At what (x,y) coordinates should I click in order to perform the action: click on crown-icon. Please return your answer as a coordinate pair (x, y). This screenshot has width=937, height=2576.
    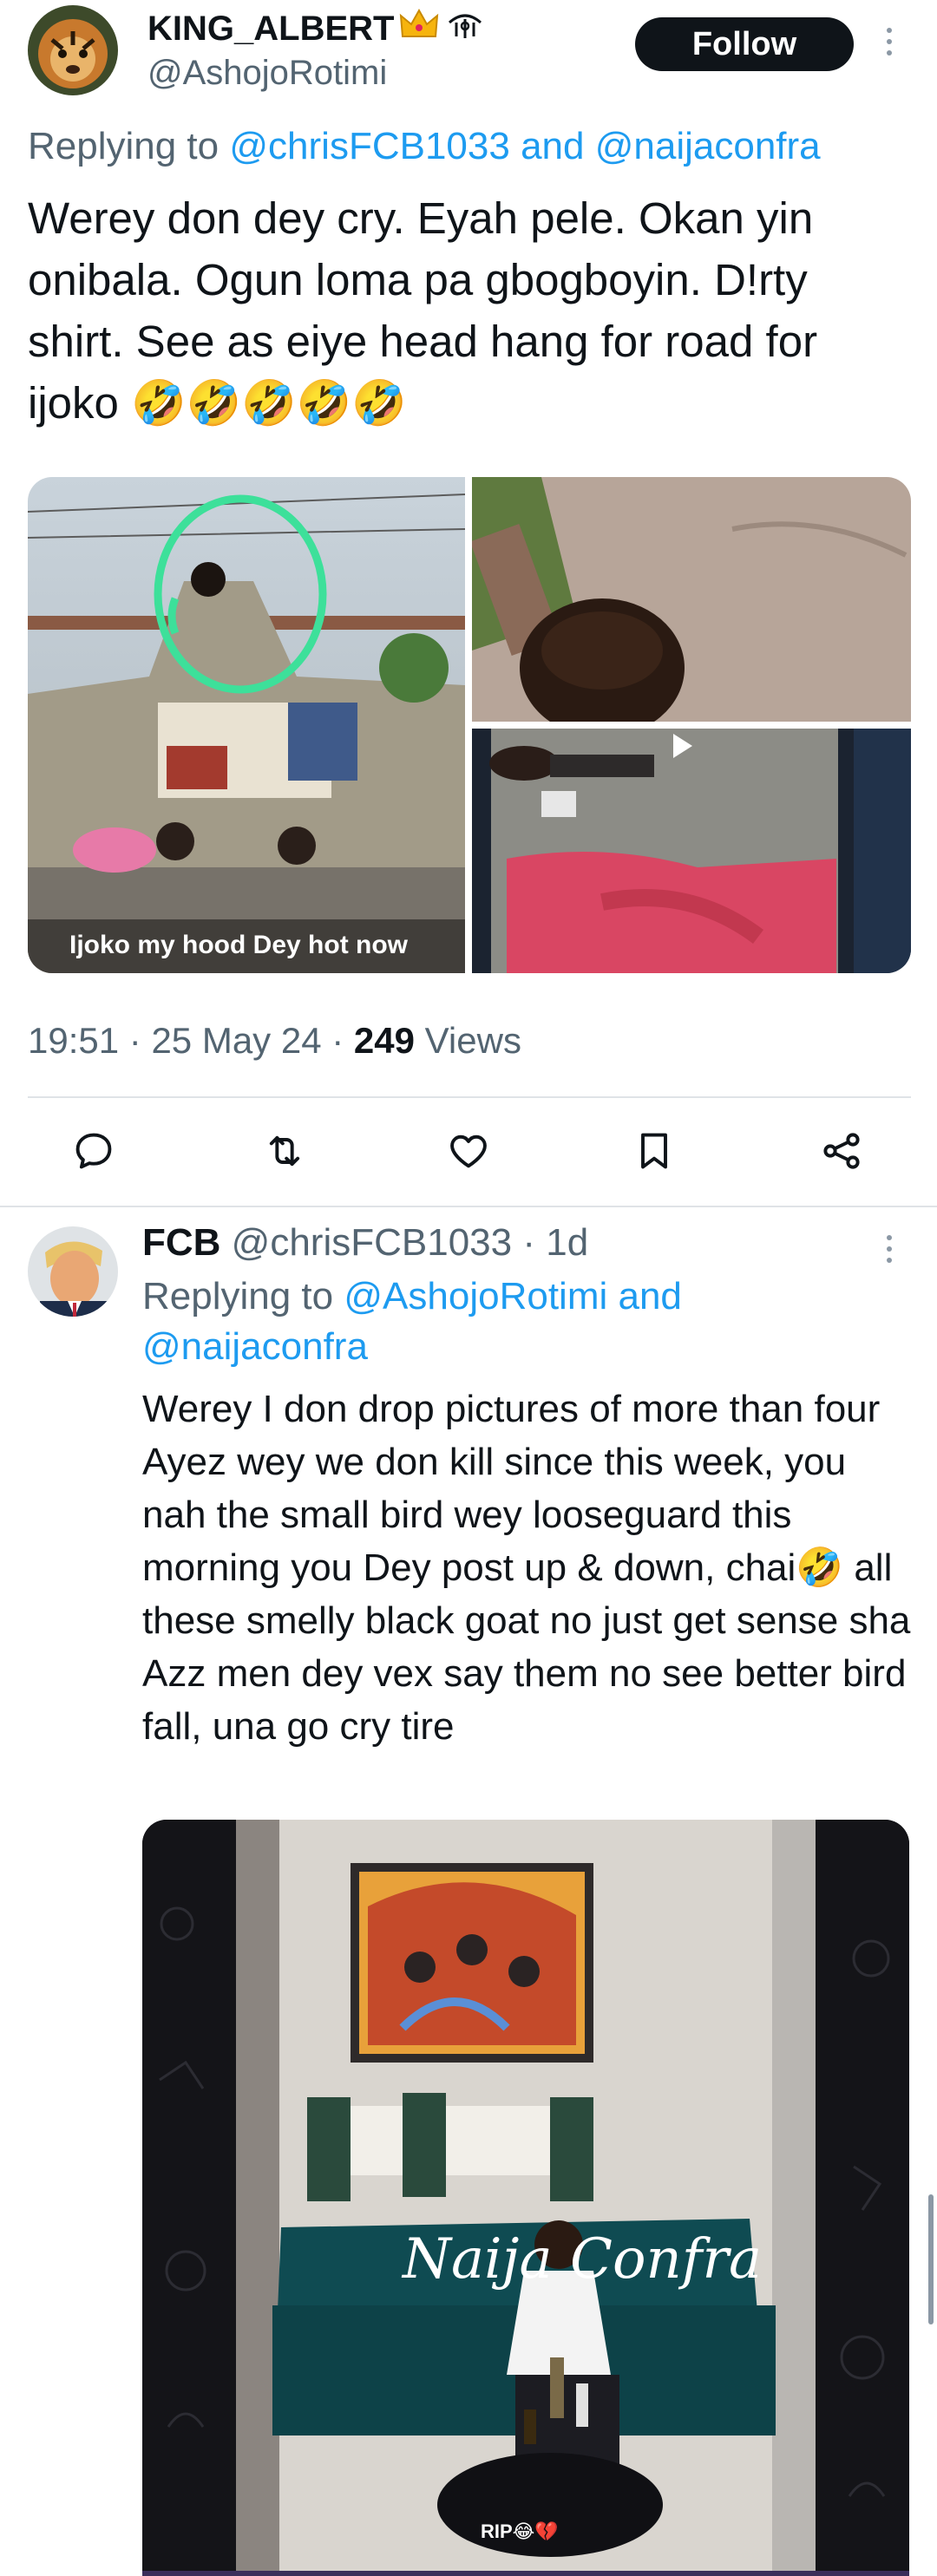
    Looking at the image, I should click on (419, 28).